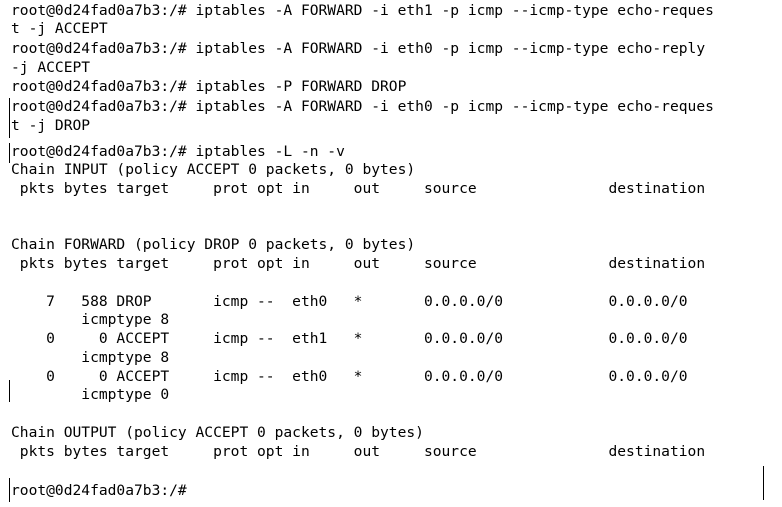 This screenshot has width=782, height=507. Describe the element at coordinates (59, 28) in the screenshot. I see `terminal-line: t -j ACCEPT` at that location.